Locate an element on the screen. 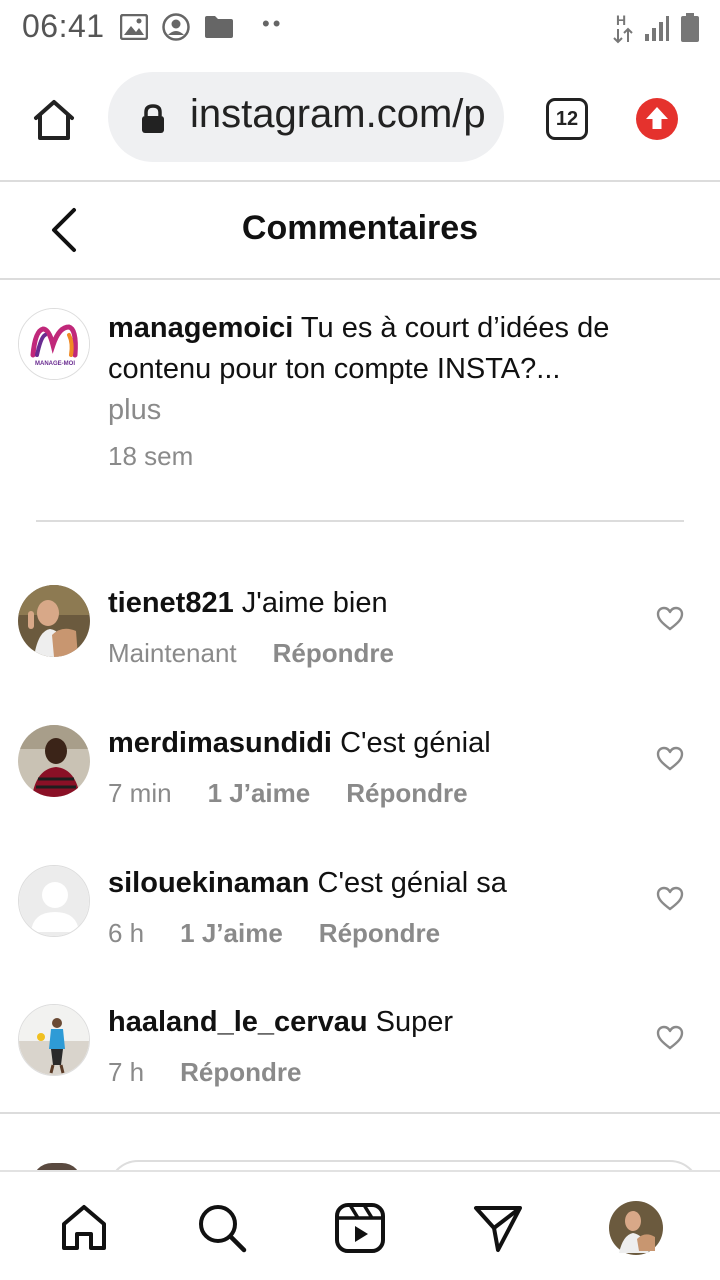 The width and height of the screenshot is (720, 1280). status-system-icons: H is located at coordinates (656, 28).